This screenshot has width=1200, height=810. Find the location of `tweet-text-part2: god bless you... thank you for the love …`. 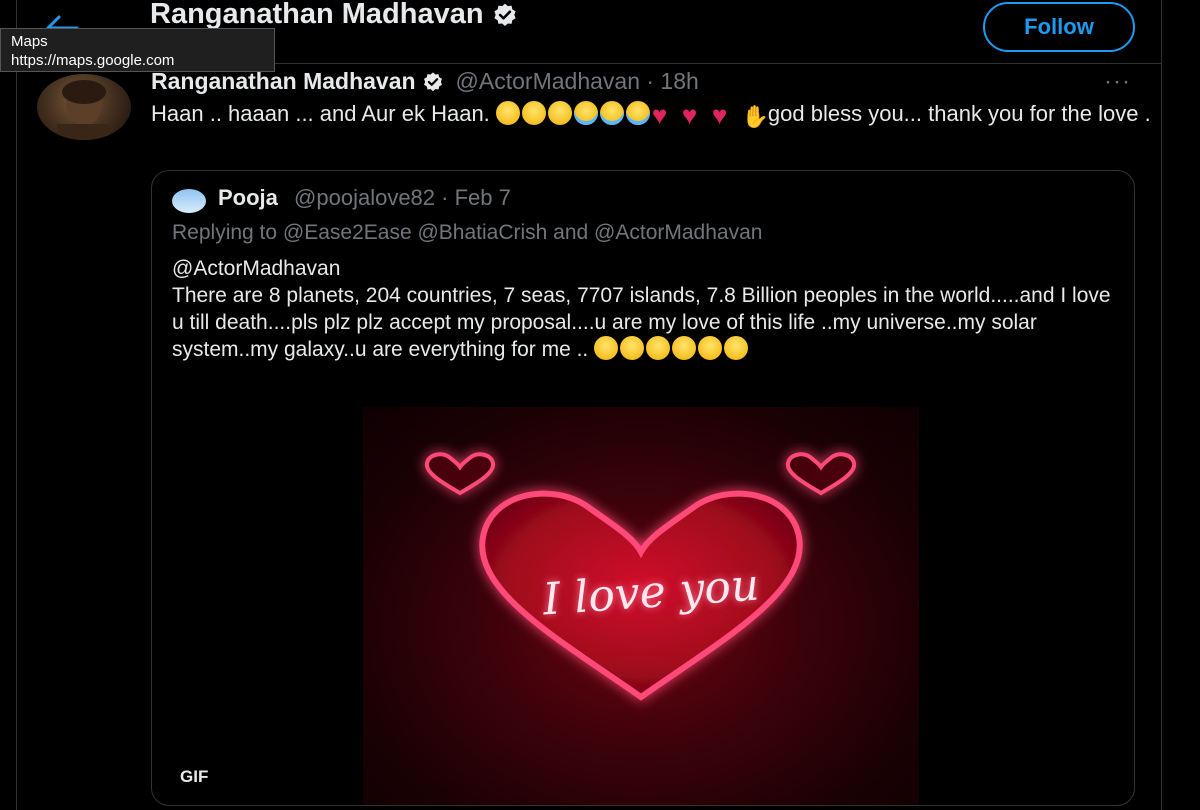

tweet-text-part2: god bless you... thank you for the love … is located at coordinates (959, 113).